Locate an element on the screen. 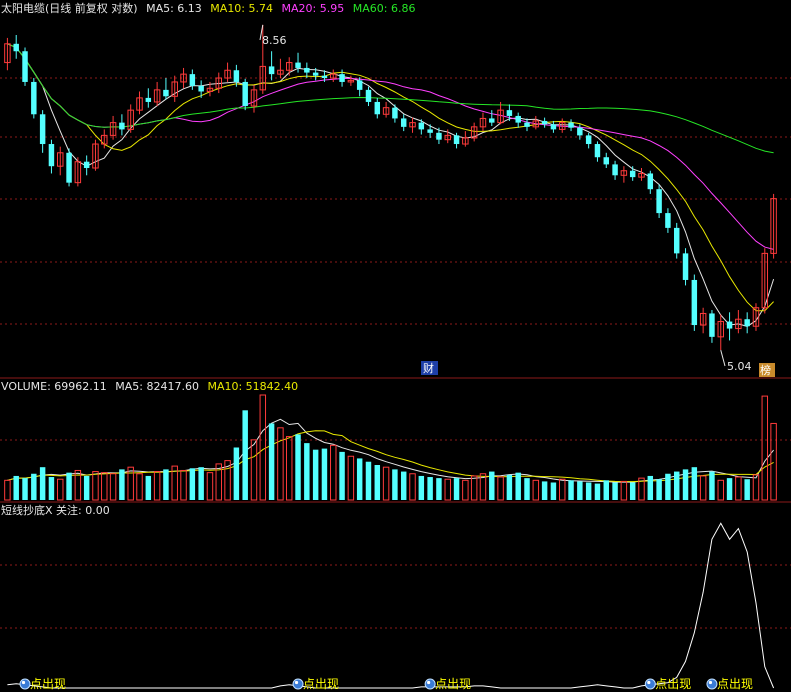 This screenshot has height=692, width=791. indicator-header: 短线抄底X 关注: 0.00 is located at coordinates (58, 511).